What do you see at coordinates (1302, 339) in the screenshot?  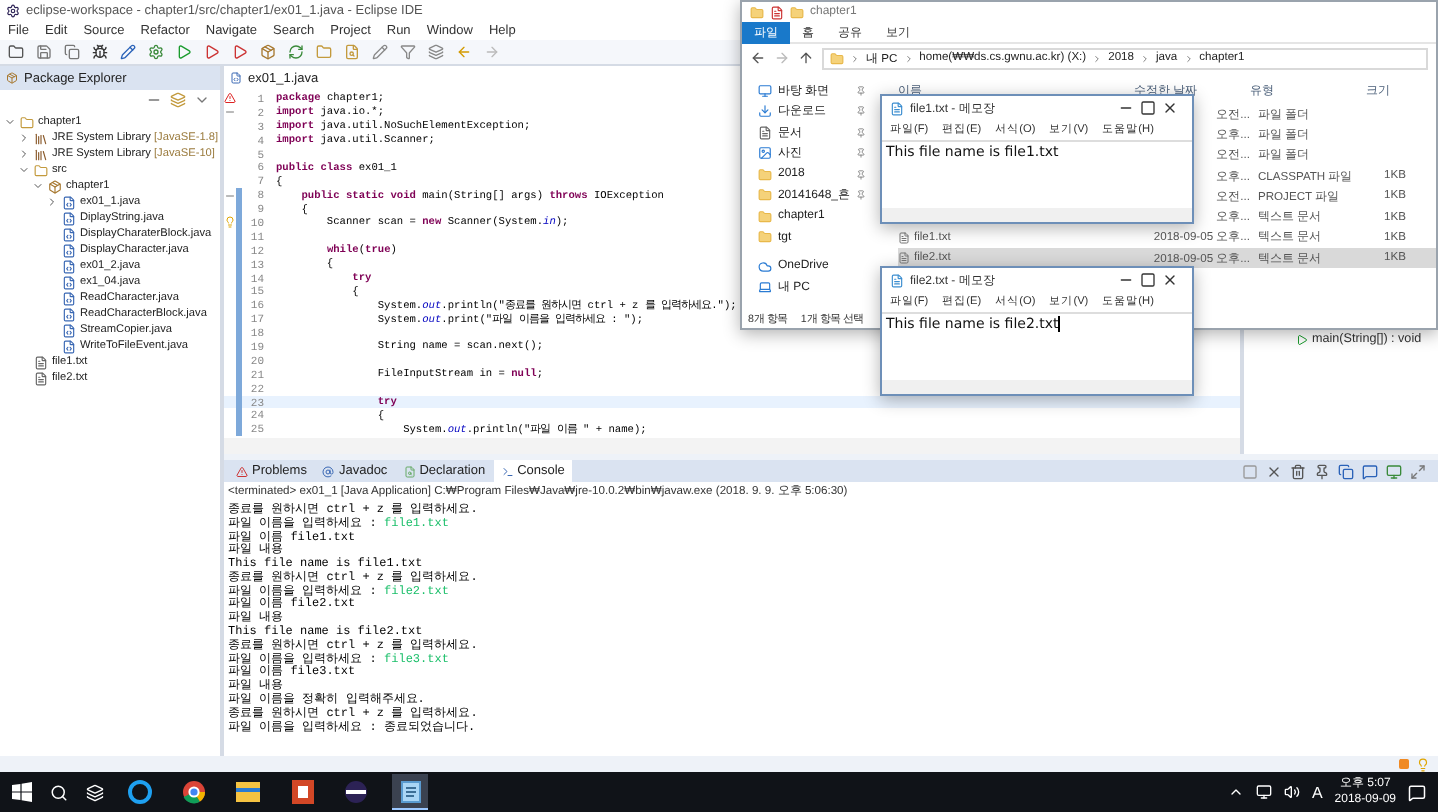 I see `method-icon` at bounding box center [1302, 339].